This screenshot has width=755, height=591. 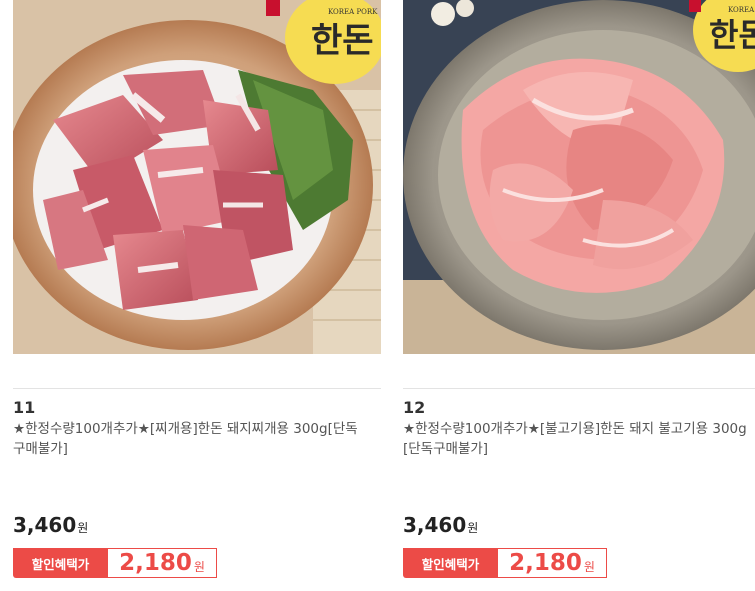 I want to click on product-title: ★한정수량100개추가★[찌개용]한돈 돼지찌개용 300g[단독구매불가], so click(x=189, y=439).